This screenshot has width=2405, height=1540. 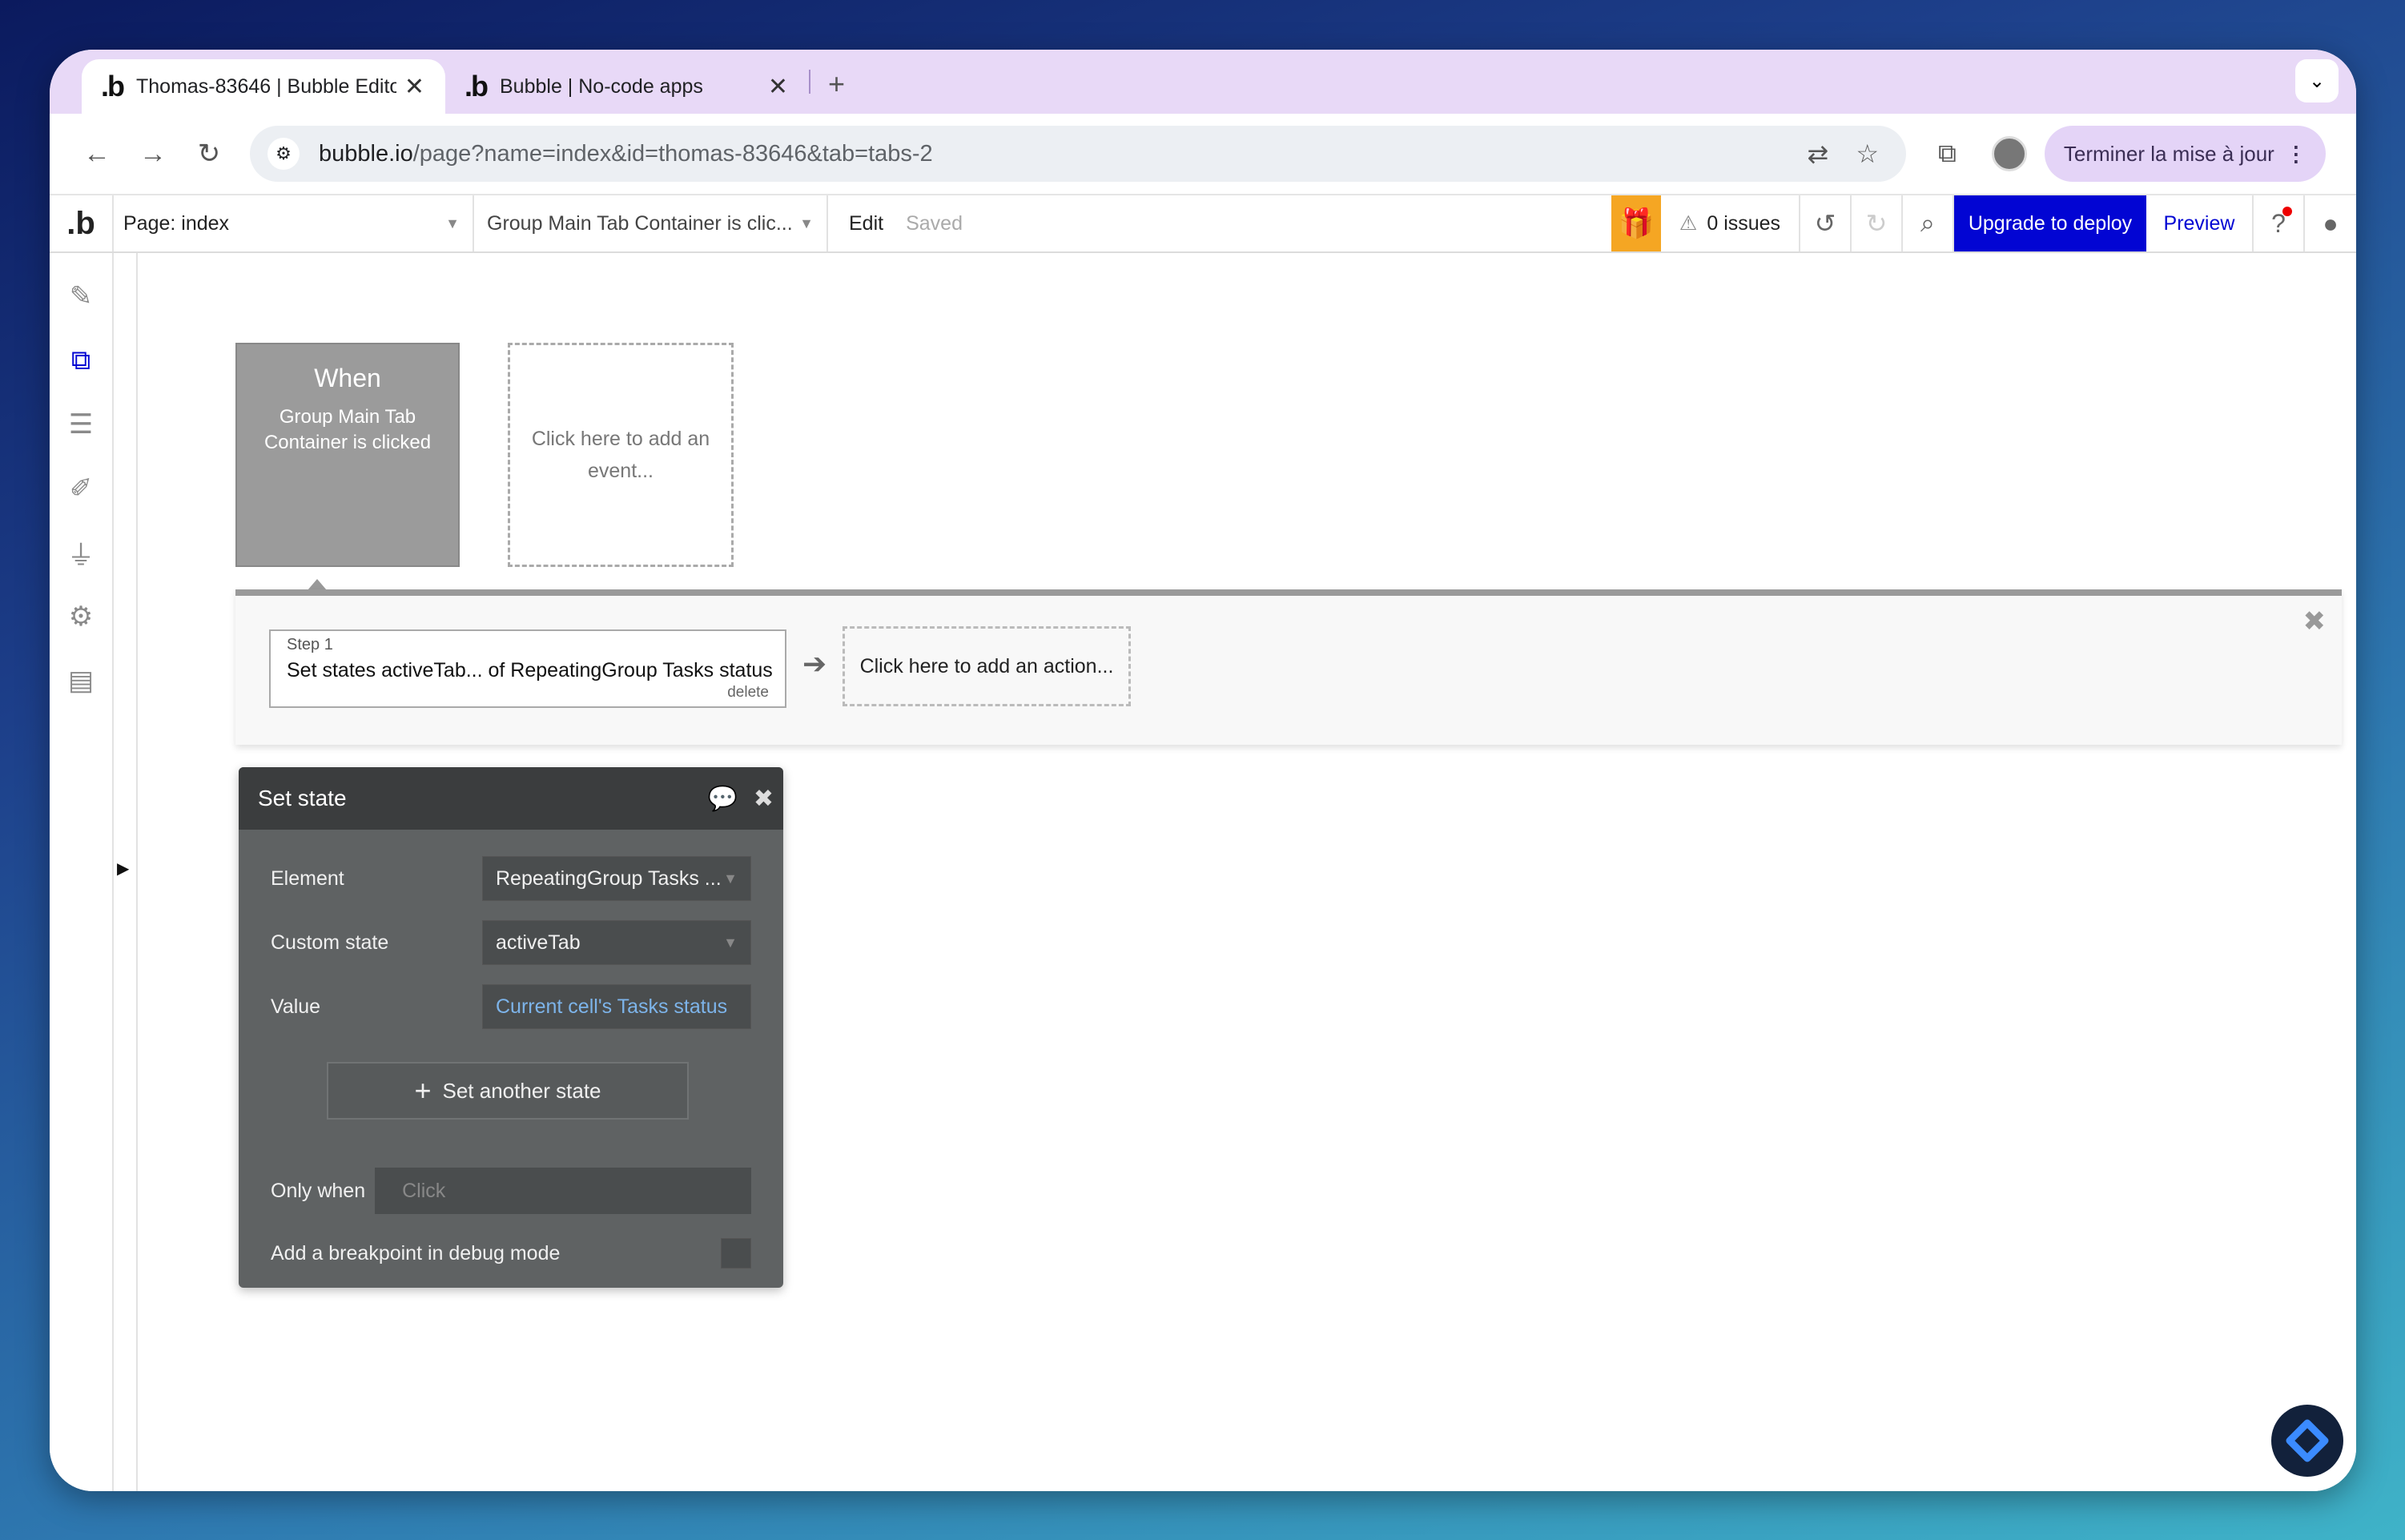 What do you see at coordinates (616, 878) in the screenshot?
I see `element-dropdown: RepeatingGroup Tasks ... ▼` at bounding box center [616, 878].